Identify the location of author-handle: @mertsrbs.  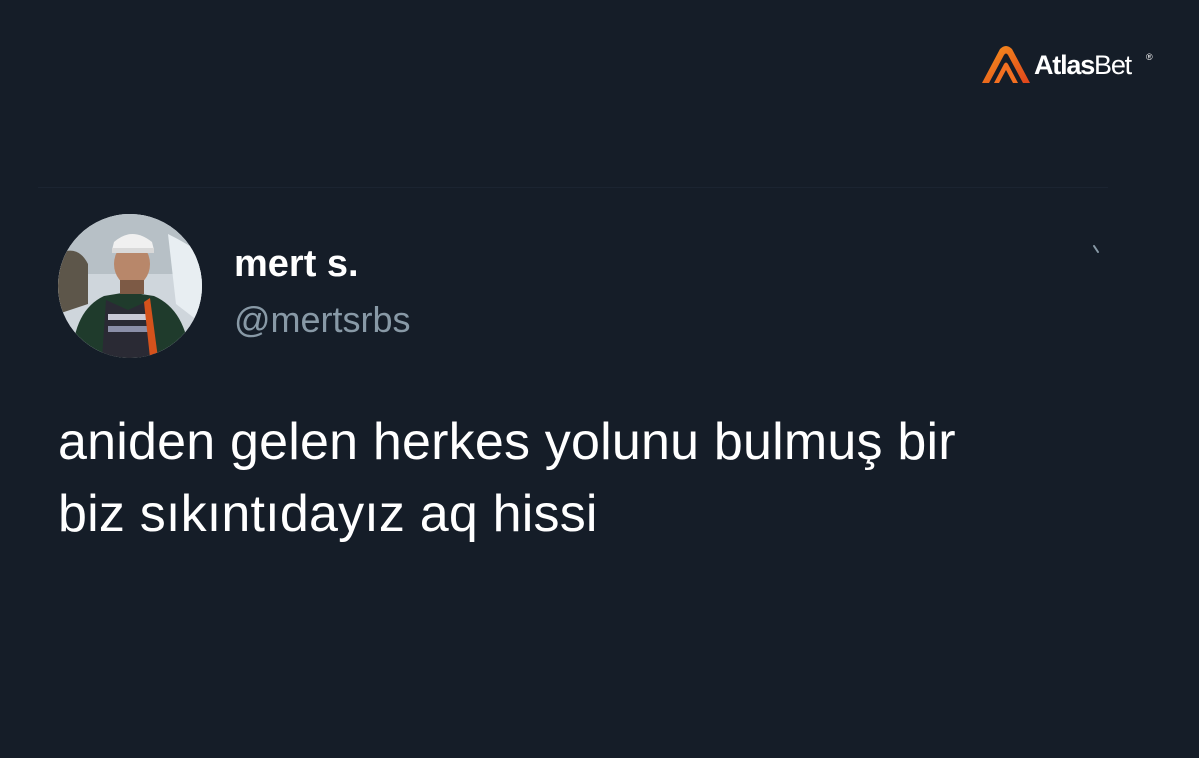
(322, 320).